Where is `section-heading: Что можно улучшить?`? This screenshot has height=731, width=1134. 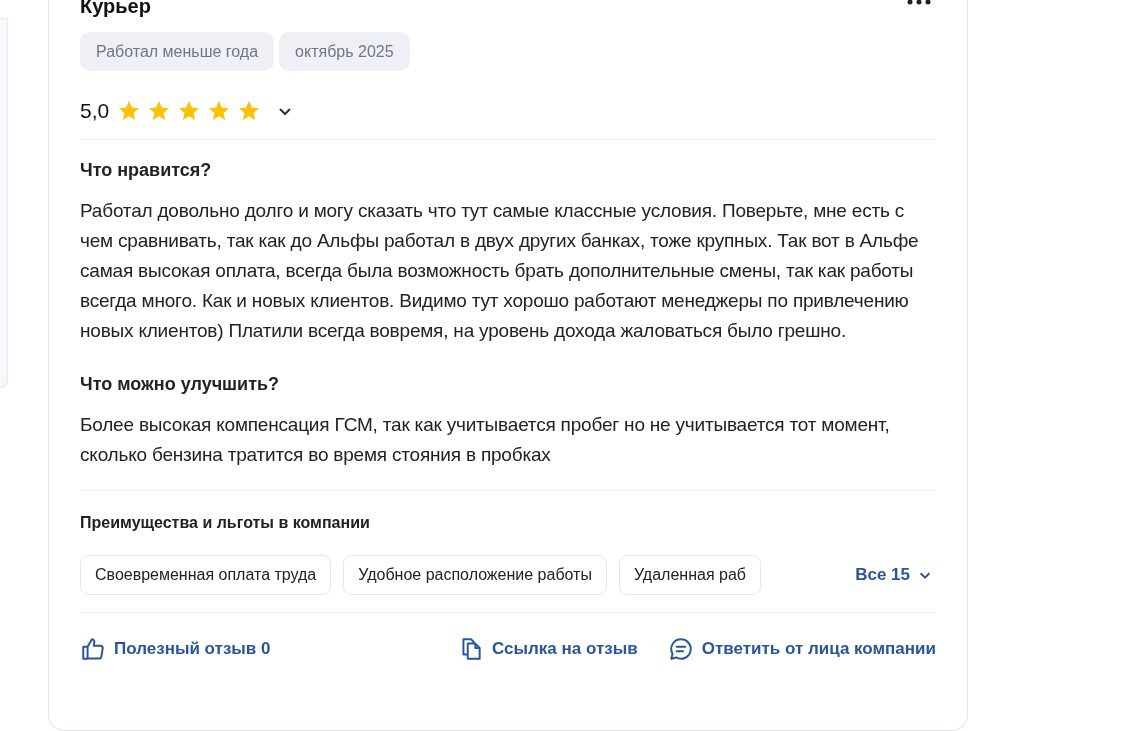
section-heading: Что можно улучшить? is located at coordinates (180, 384).